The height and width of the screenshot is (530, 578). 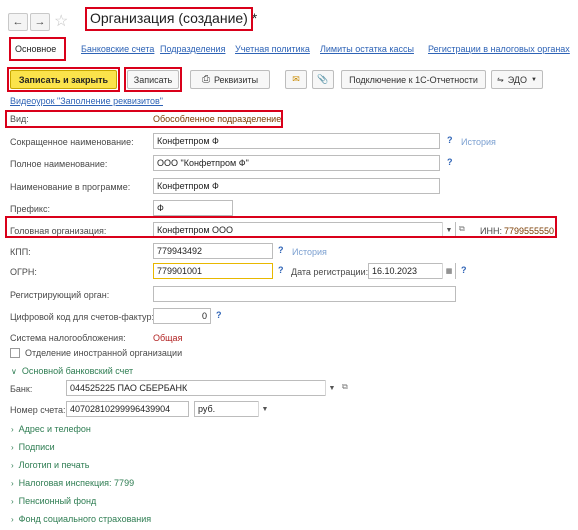 I want to click on reg-date-label: Дата регистрации:, so click(x=330, y=272).